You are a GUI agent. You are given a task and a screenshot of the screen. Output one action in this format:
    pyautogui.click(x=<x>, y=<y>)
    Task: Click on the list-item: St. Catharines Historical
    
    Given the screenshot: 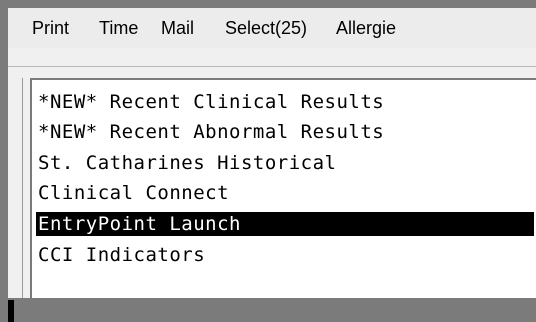 What is the action you would take?
    pyautogui.click(x=285, y=163)
    